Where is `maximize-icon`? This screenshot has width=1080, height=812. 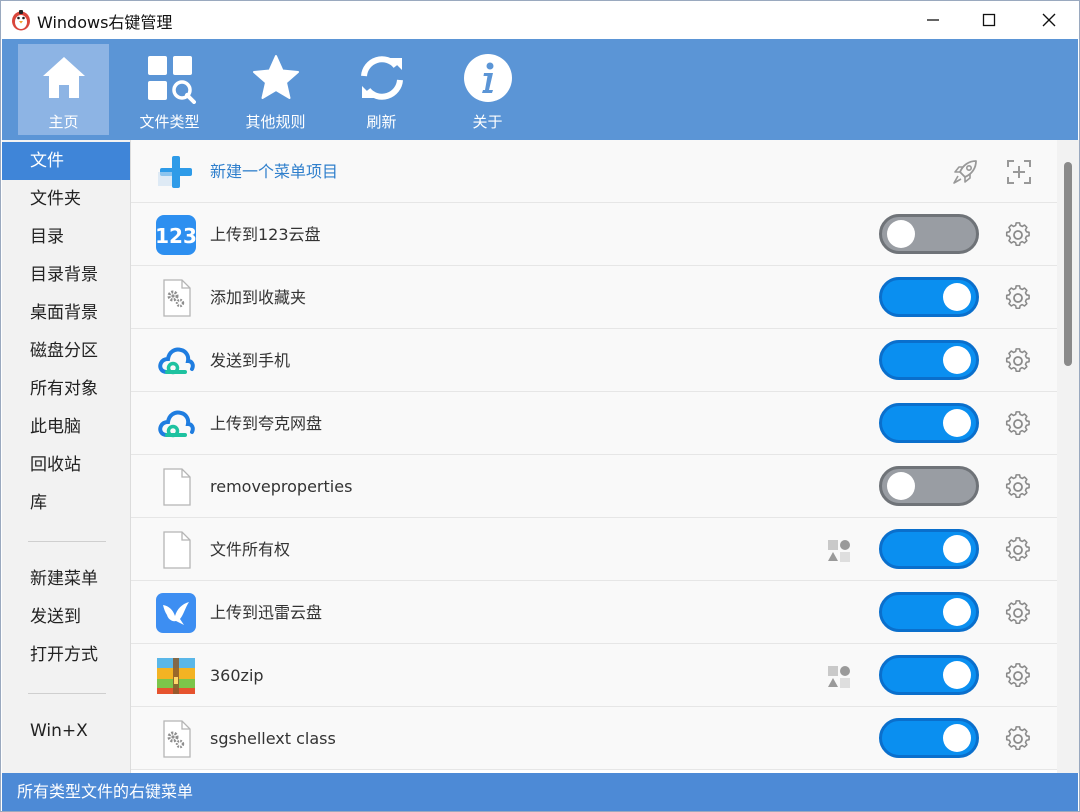 maximize-icon is located at coordinates (989, 20).